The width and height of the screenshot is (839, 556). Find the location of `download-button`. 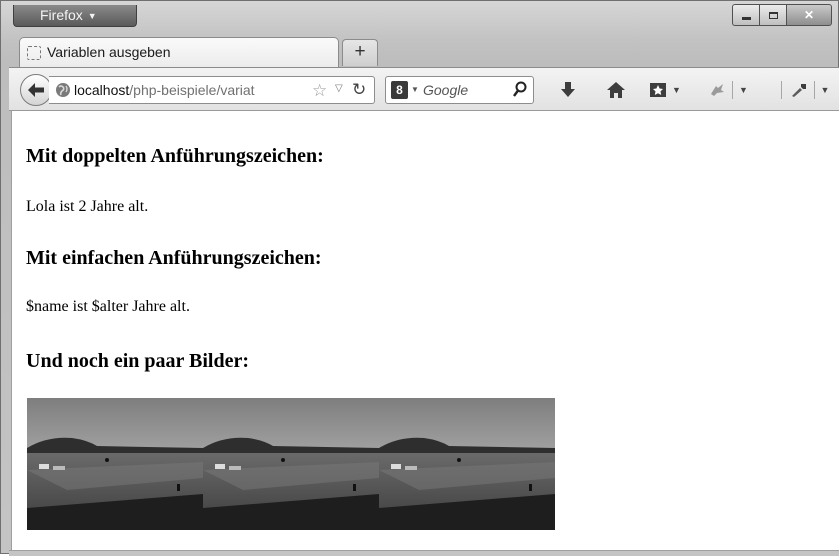

download-button is located at coordinates (568, 90).